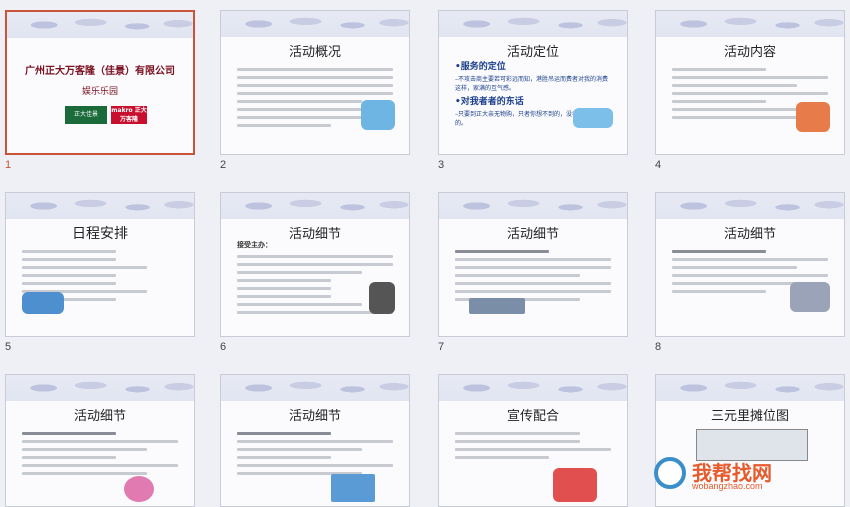 The width and height of the screenshot is (850, 507). I want to click on slide-6-canvas: 活动细节 接受主办：, so click(315, 264).